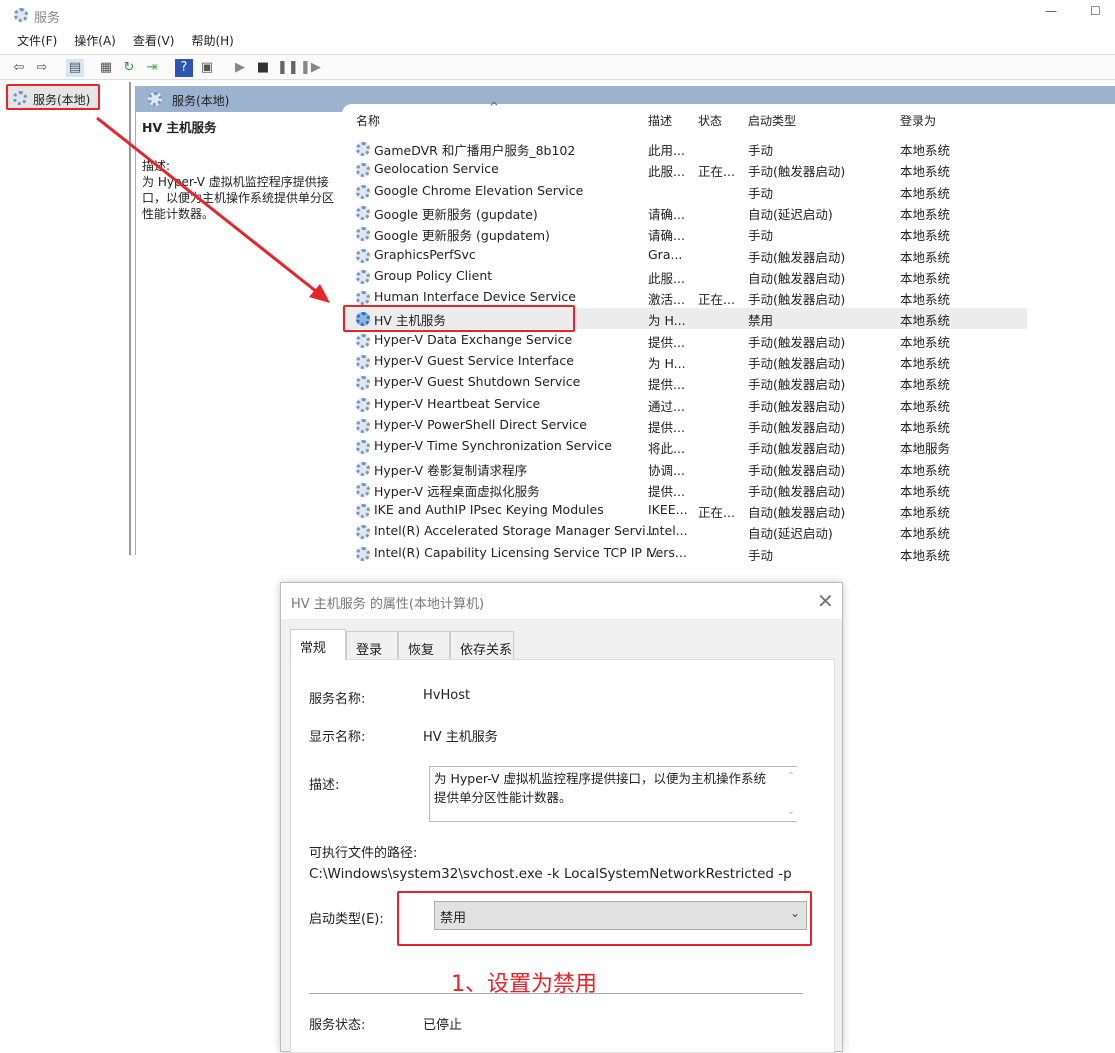 The image size is (1115, 1053). I want to click on table-row: GameDVR 和广播用户服务_8b102 此用... 手动 本地系统, so click(684, 148).